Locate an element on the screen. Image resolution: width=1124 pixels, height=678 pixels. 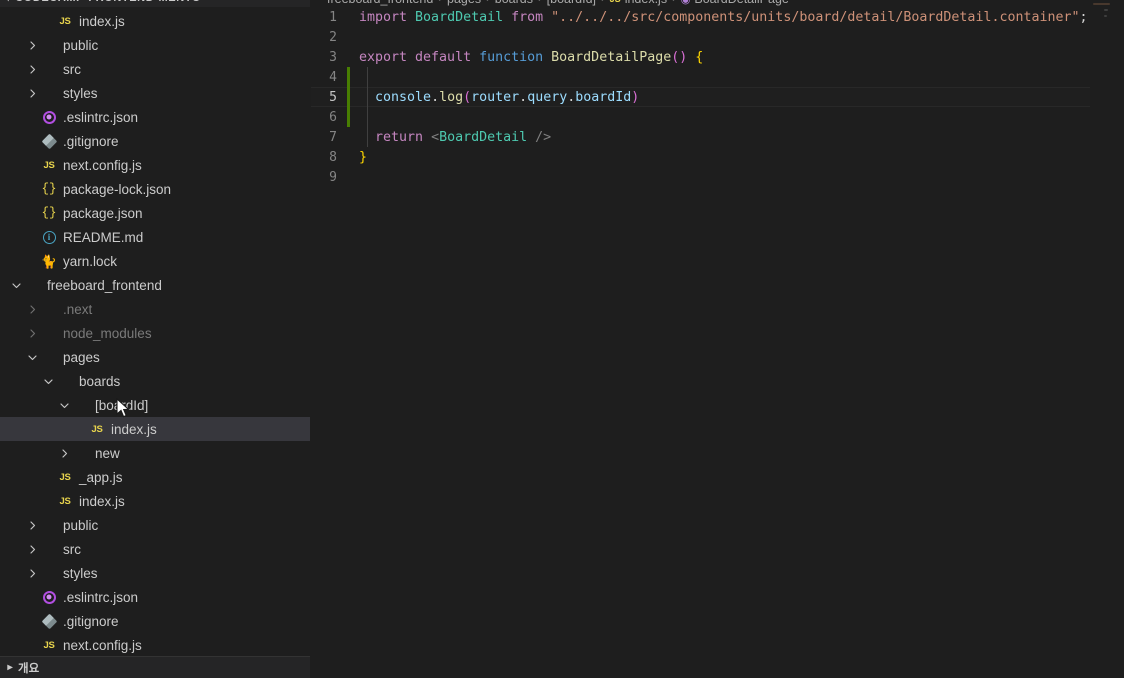
tree-item-label: pages is located at coordinates (81, 357).